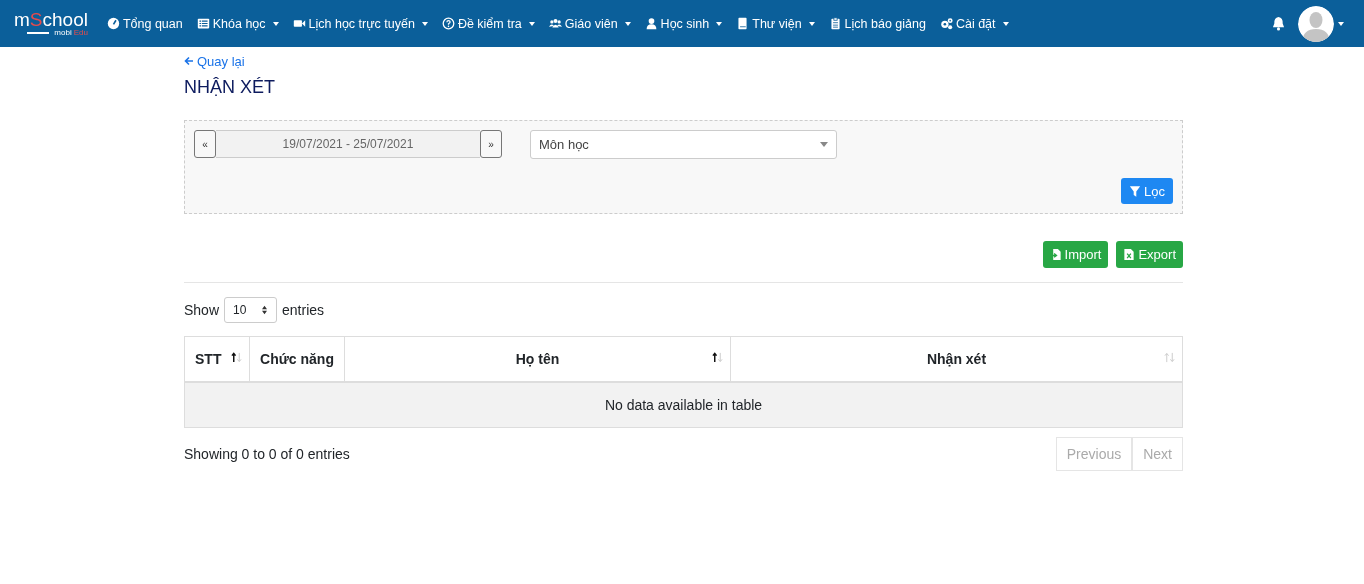 Image resolution: width=1364 pixels, height=584 pixels. Describe the element at coordinates (651, 23) in the screenshot. I see `user-icon` at that location.